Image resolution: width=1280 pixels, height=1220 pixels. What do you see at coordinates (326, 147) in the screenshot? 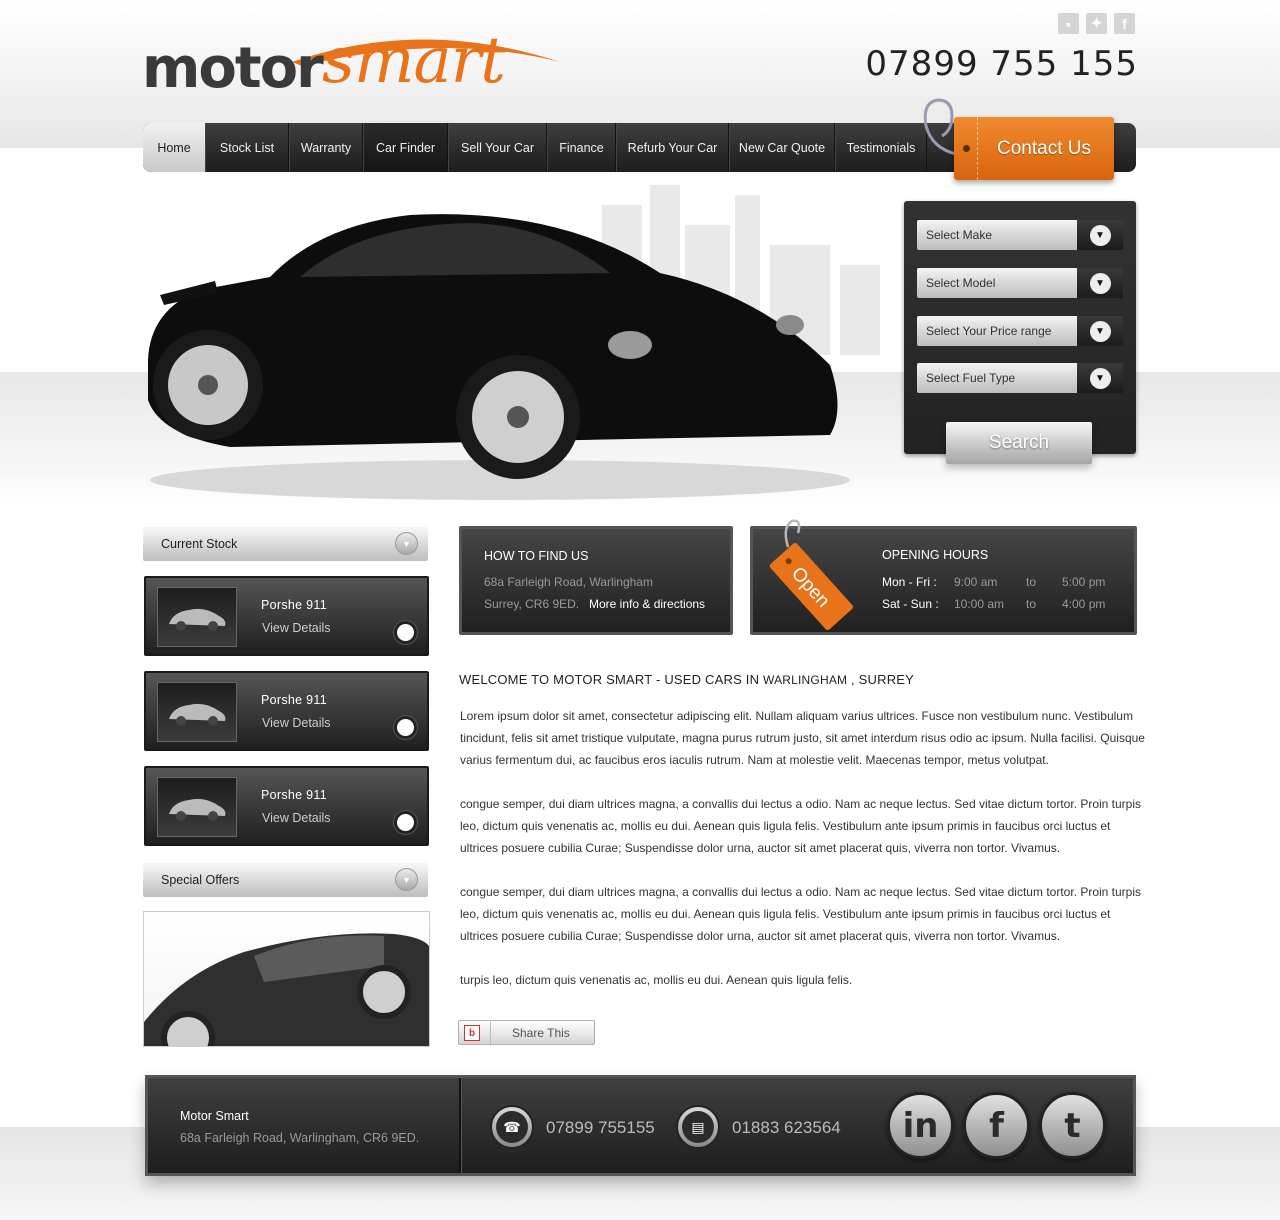
I see `nav-item-warranty: Warranty` at bounding box center [326, 147].